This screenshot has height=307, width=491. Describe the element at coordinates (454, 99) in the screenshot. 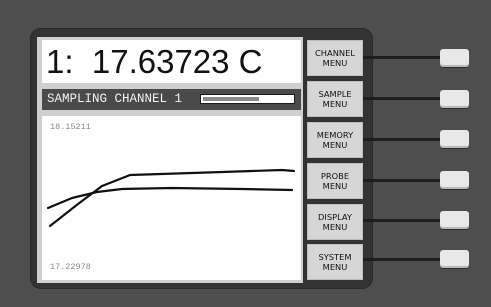

I see `softkey-sample` at that location.